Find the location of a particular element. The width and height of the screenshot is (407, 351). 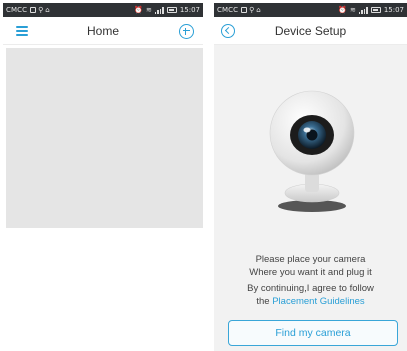

back-circle-icon is located at coordinates (228, 31).